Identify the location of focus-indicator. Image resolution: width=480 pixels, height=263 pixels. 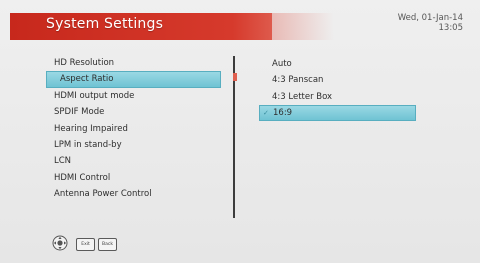
(235, 77).